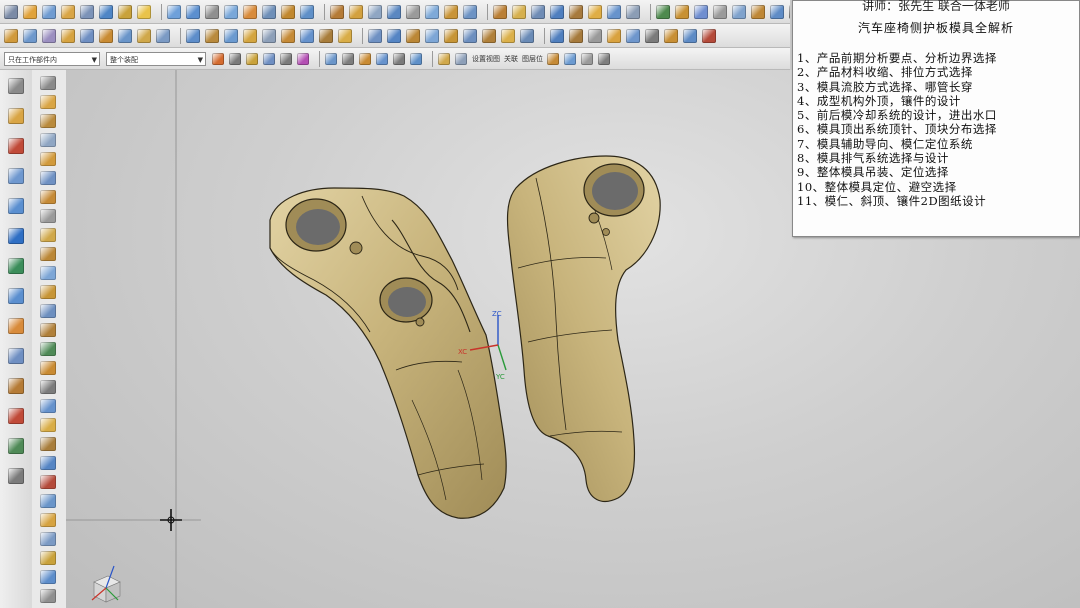  I want to click on view-option-label: 图层位, so click(532, 59).